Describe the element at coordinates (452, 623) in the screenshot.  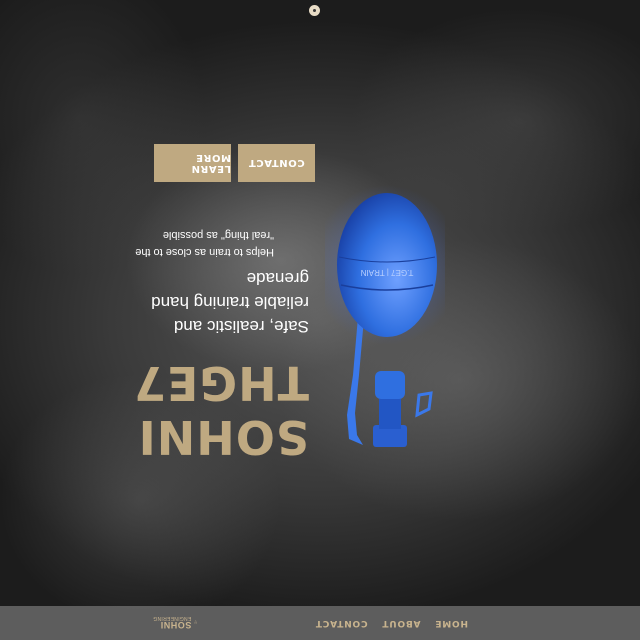
I see `nav-link-home: HOME` at that location.